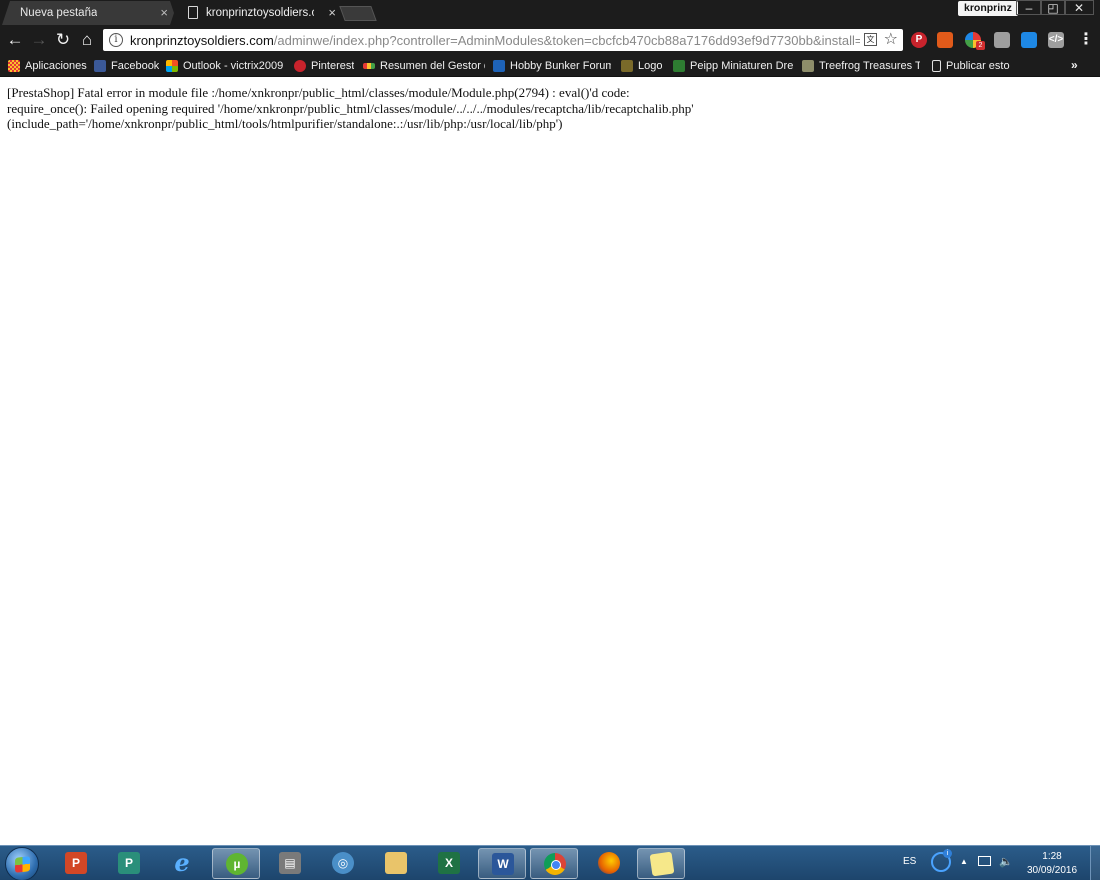 Image resolution: width=1100 pixels, height=880 pixels. I want to click on network-status-icon, so click(984, 861).